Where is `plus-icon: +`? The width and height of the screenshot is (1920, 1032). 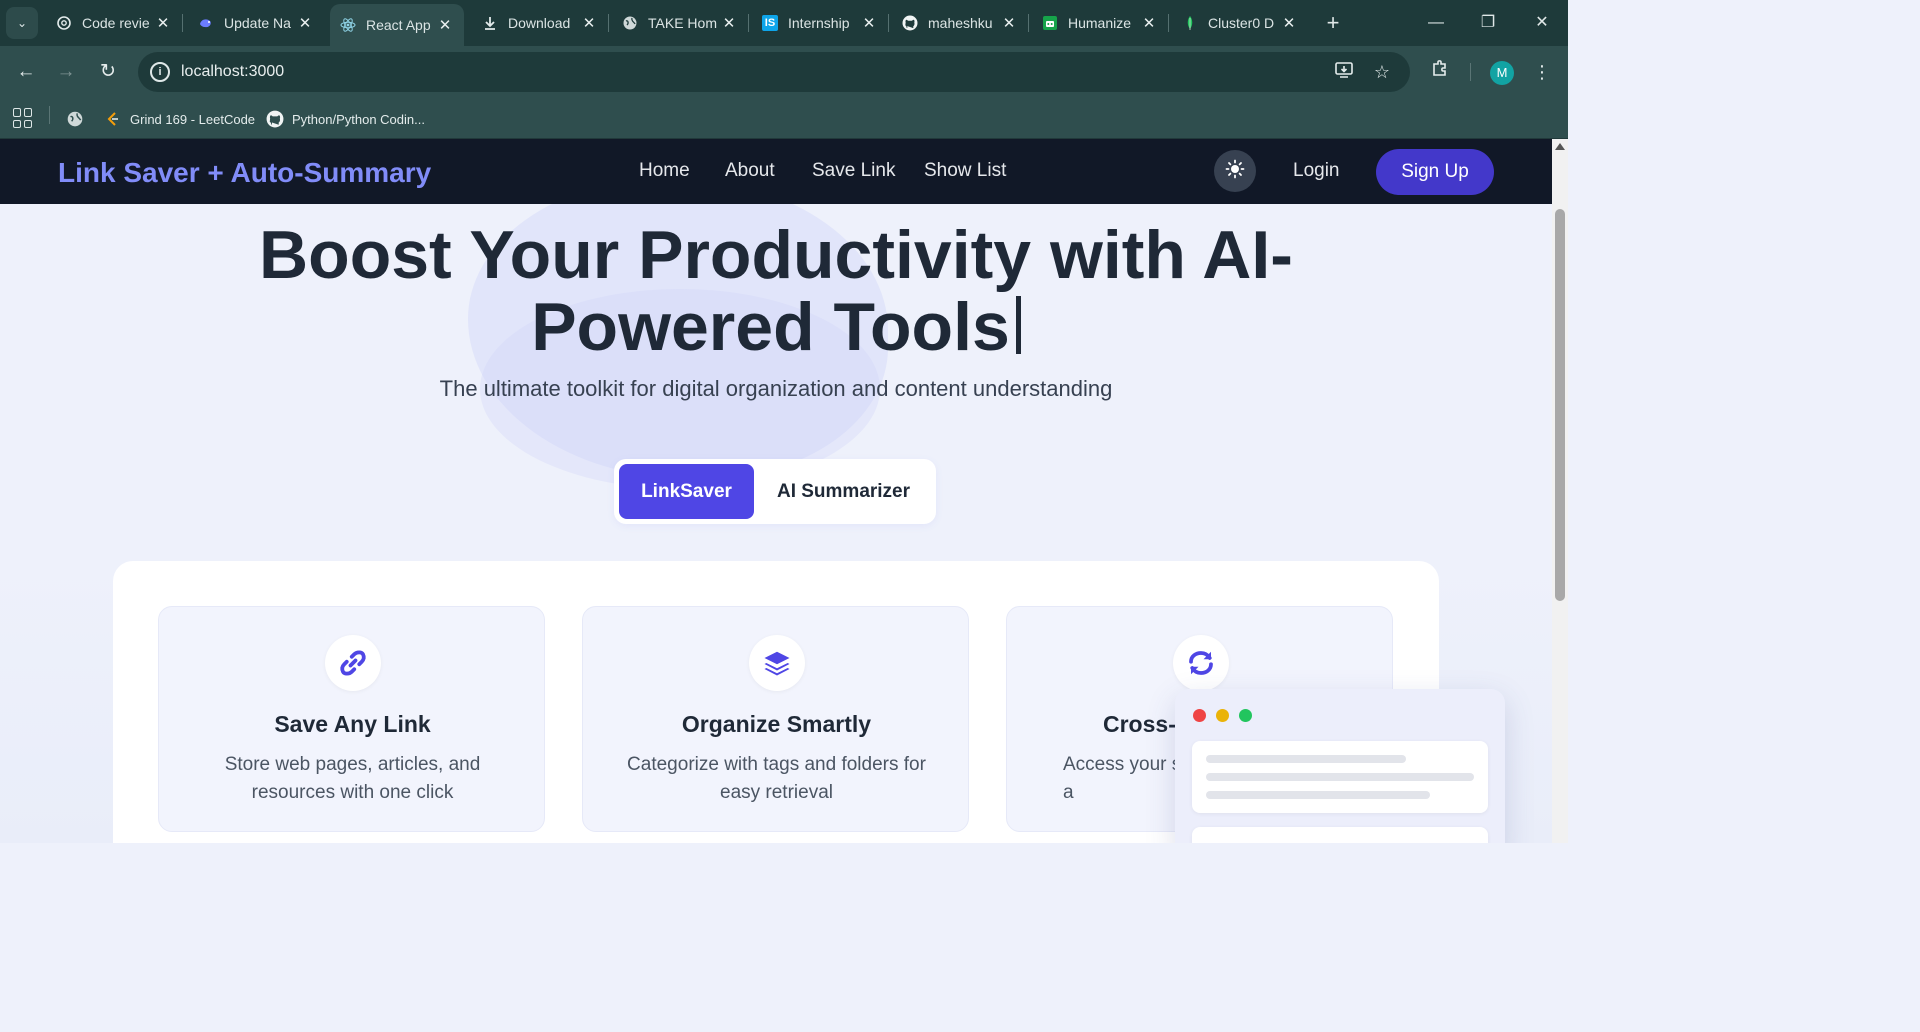
plus-icon: + is located at coordinates (1333, 22).